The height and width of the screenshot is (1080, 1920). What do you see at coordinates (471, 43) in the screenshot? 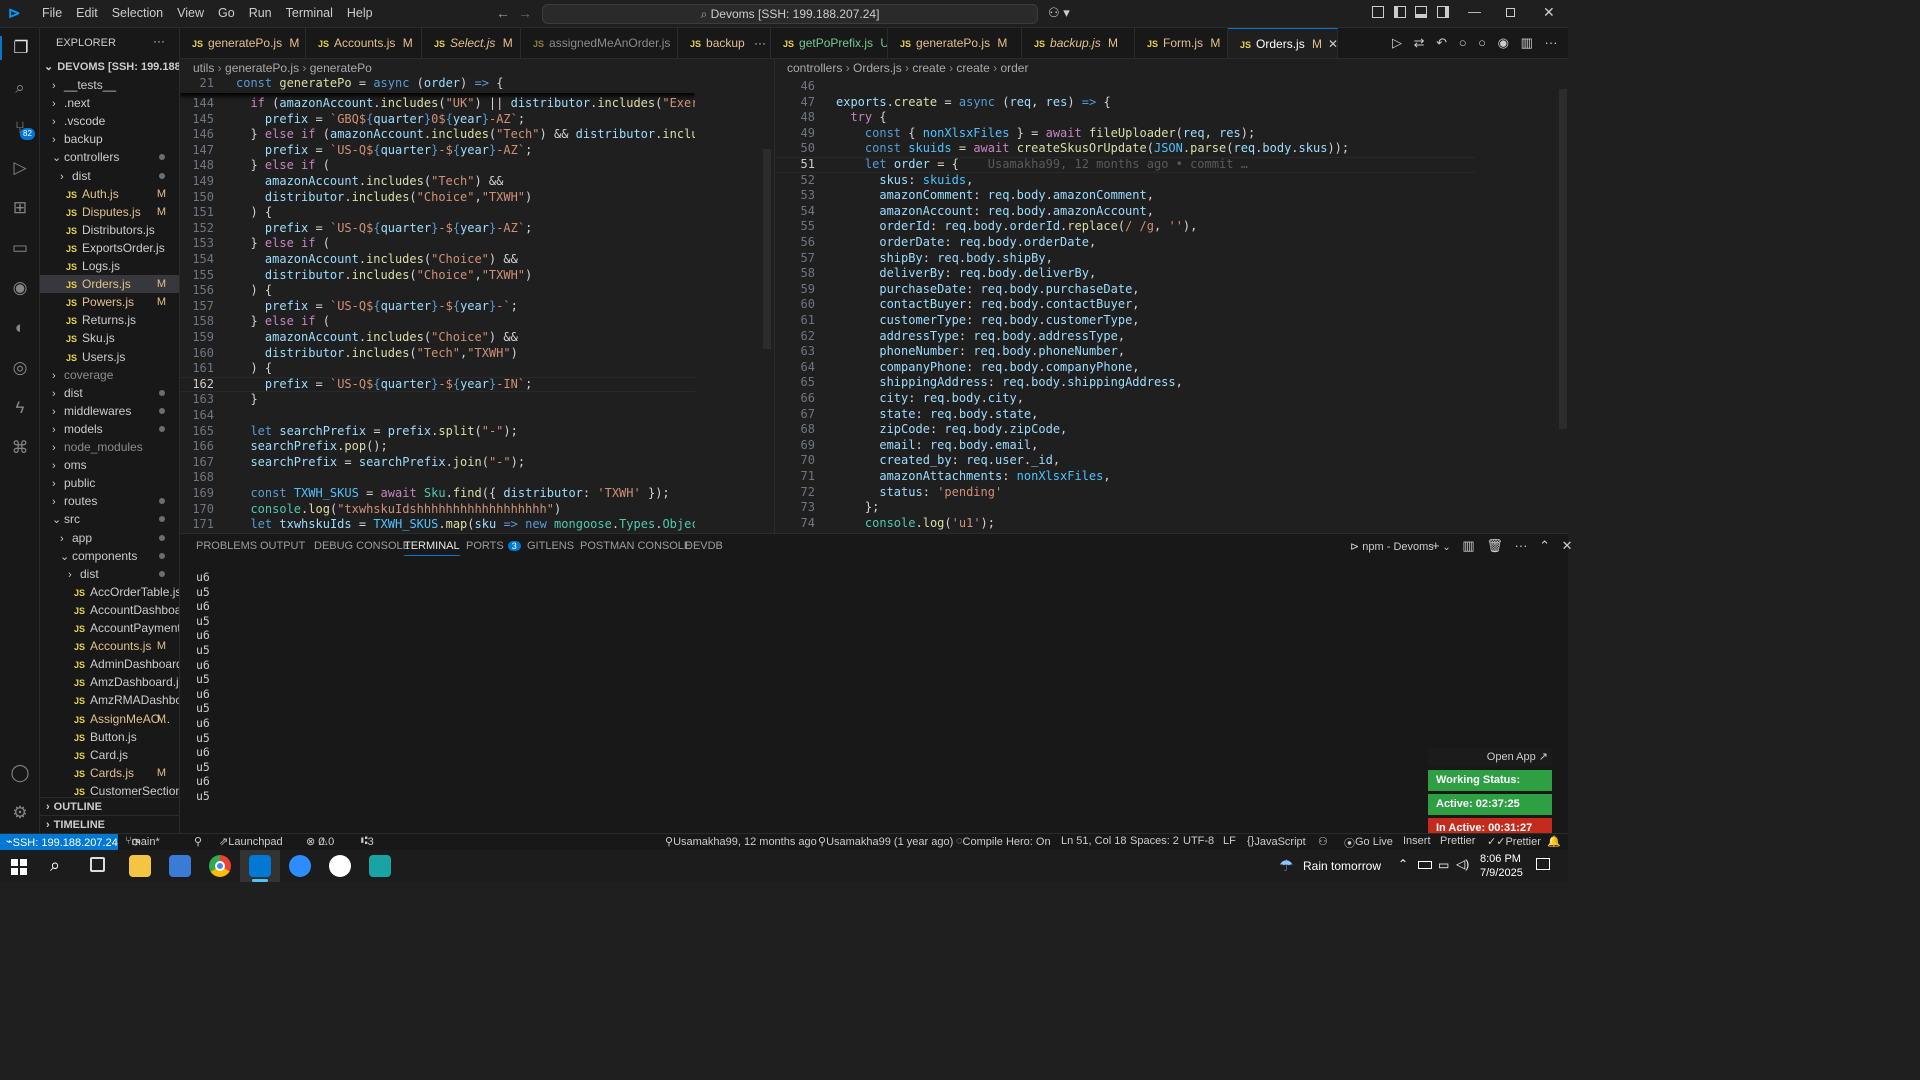
I see `editor-tab: JS Select.js M` at bounding box center [471, 43].